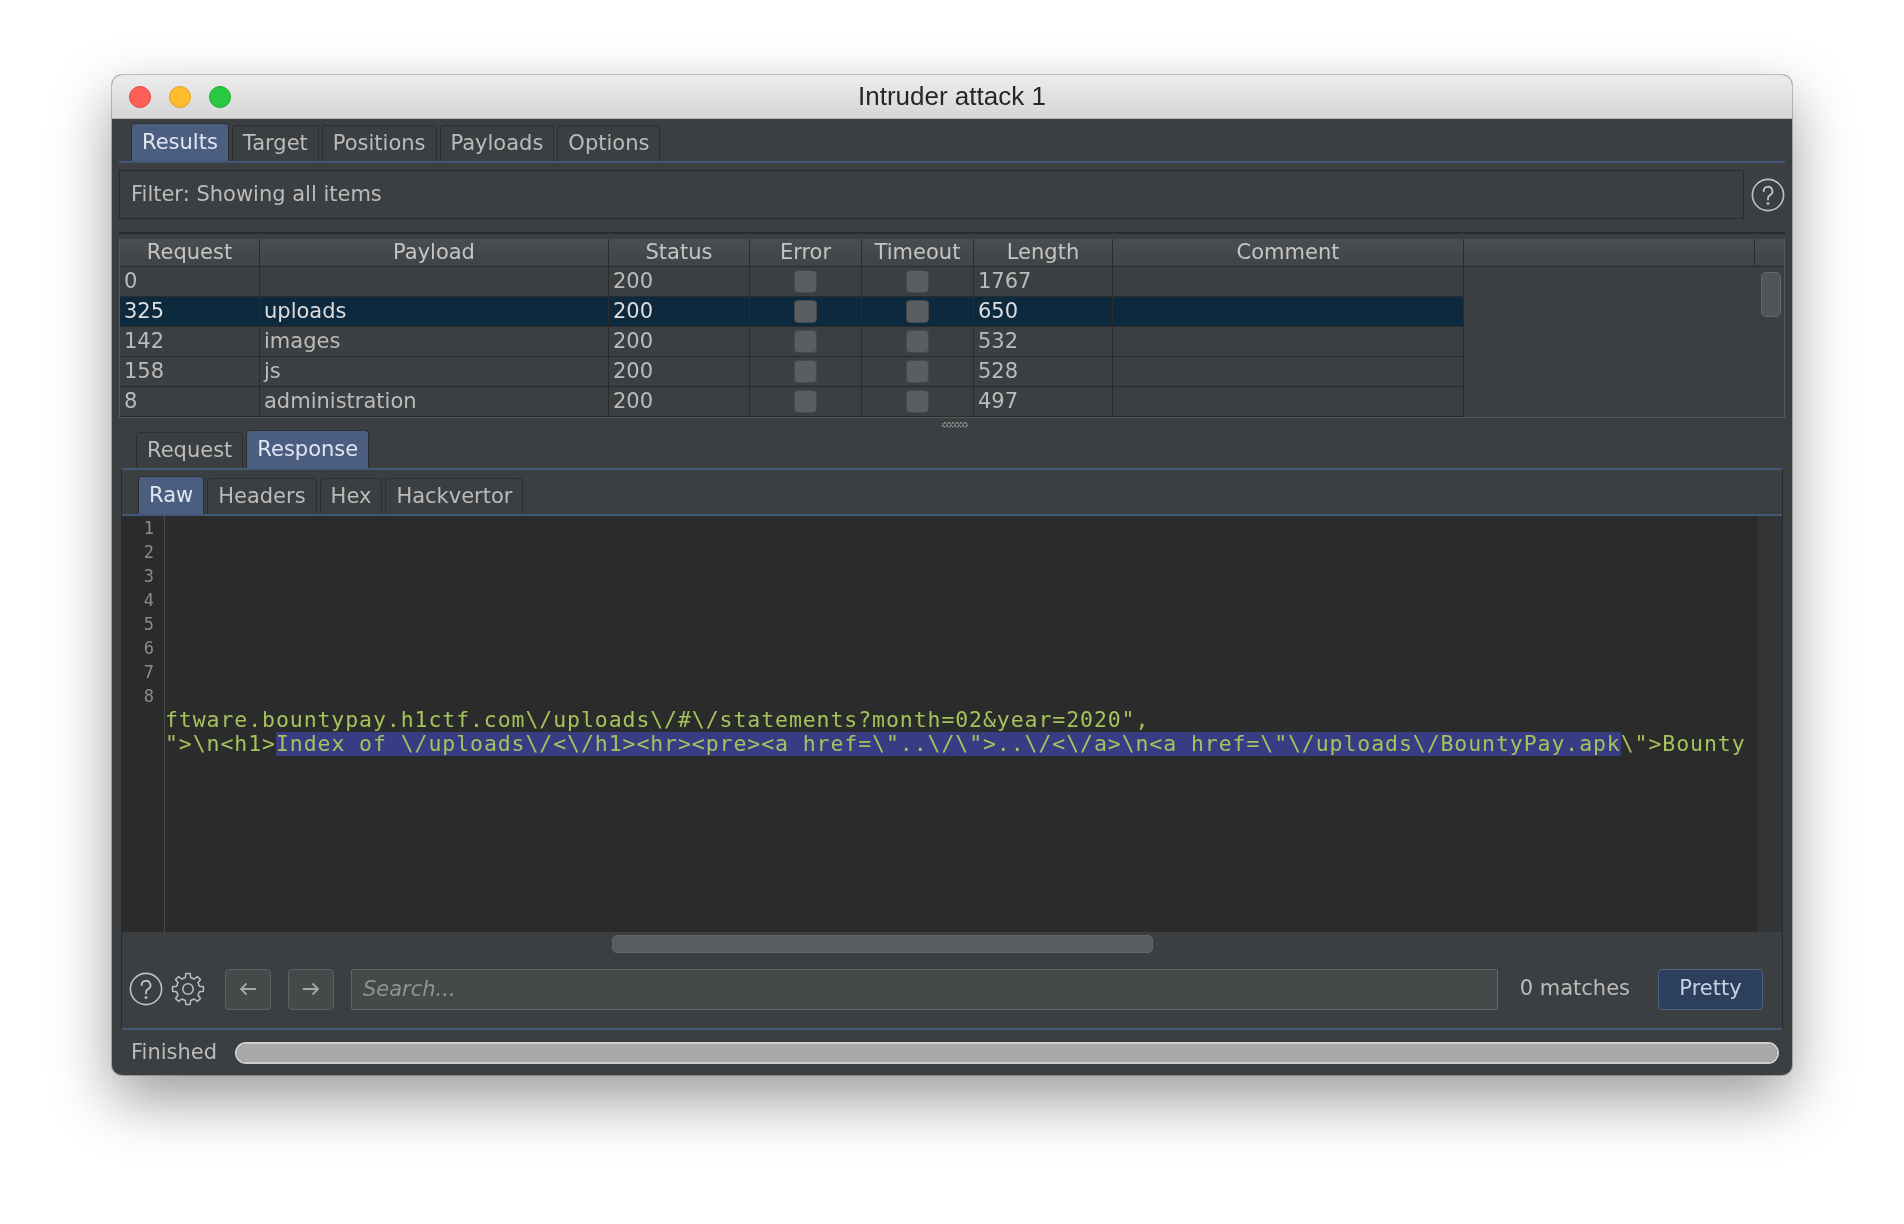  What do you see at coordinates (148, 624) in the screenshot?
I see `line-number: 5` at bounding box center [148, 624].